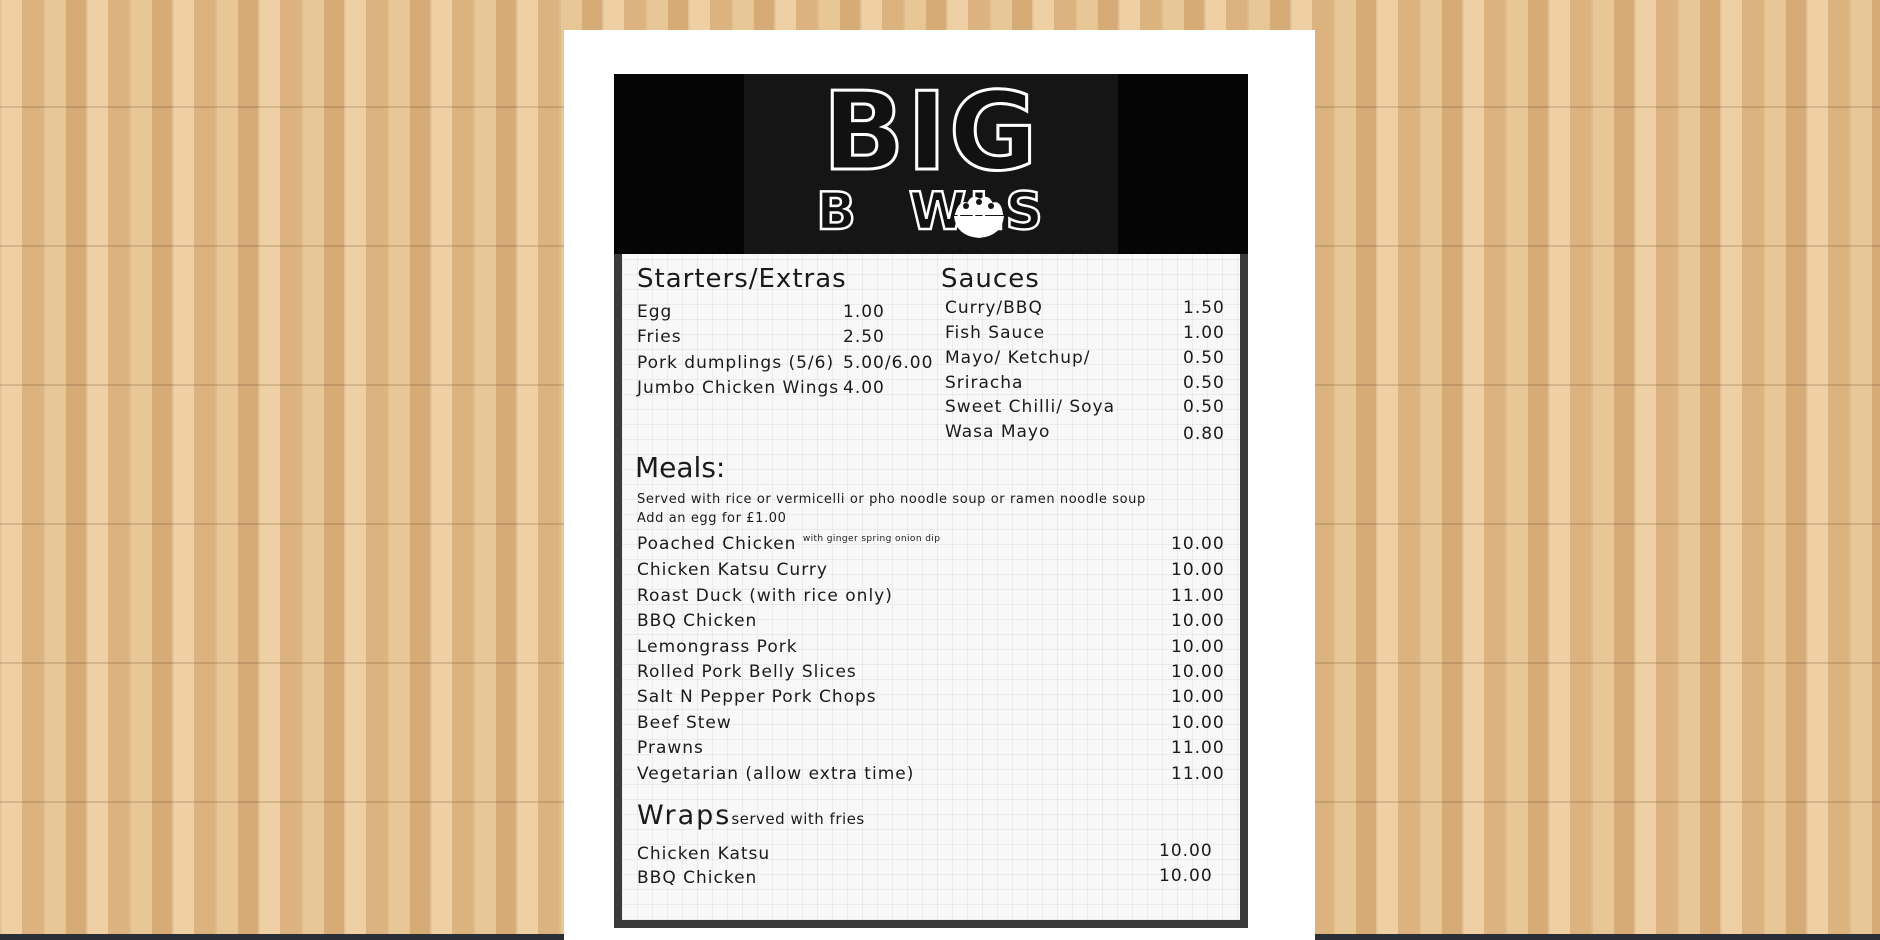 The height and width of the screenshot is (940, 1880). What do you see at coordinates (1204, 333) in the screenshot?
I see `sauce-price: 1.00` at bounding box center [1204, 333].